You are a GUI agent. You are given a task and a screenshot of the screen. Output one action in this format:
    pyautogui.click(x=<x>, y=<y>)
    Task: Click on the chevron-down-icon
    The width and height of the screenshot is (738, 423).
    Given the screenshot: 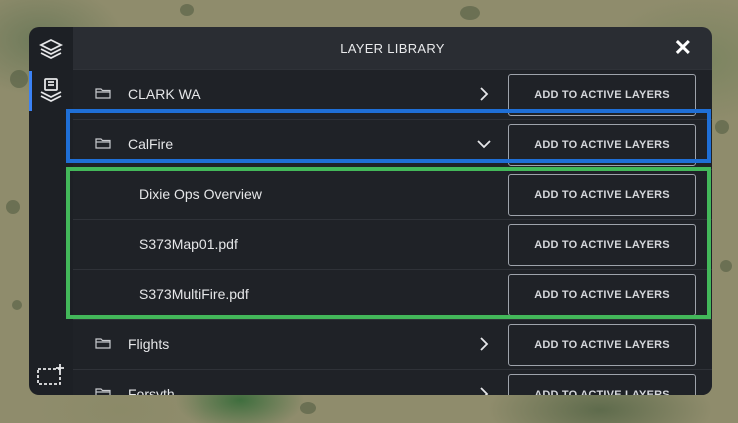 What is the action you would take?
    pyautogui.click(x=484, y=144)
    